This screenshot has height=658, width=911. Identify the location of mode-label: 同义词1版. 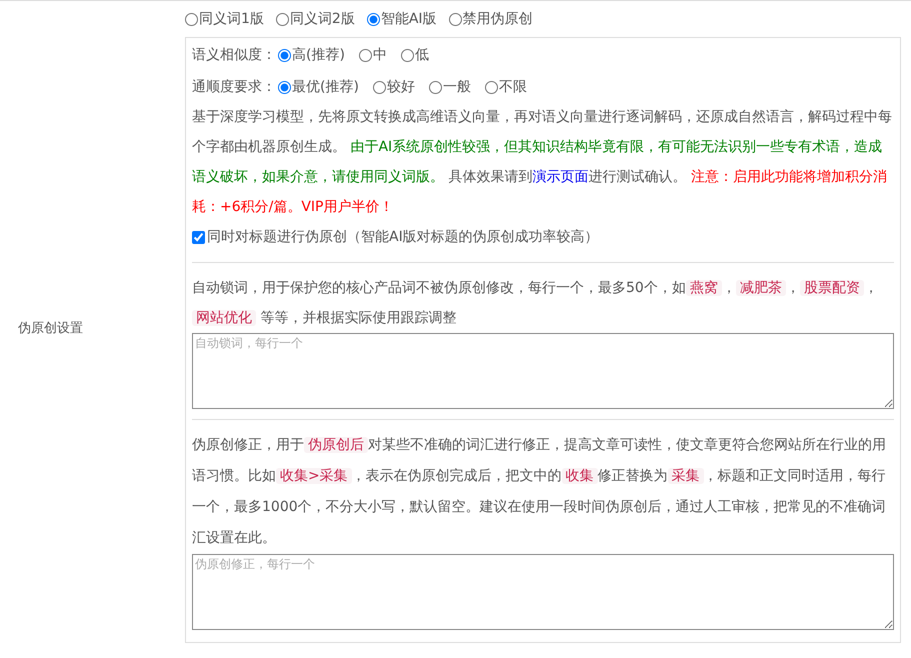
(231, 19).